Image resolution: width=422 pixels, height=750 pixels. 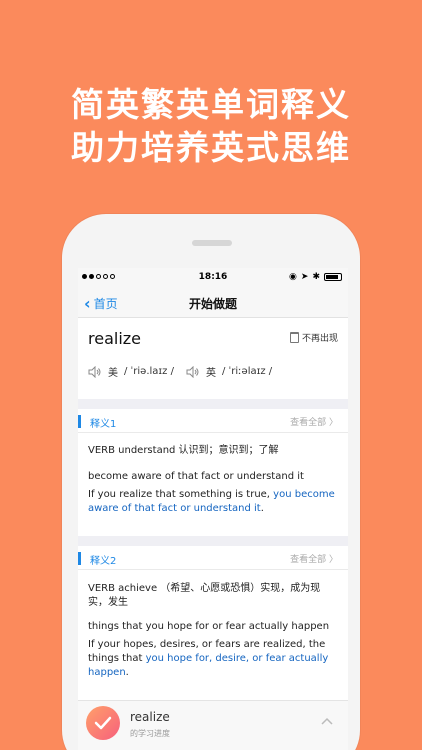 What do you see at coordinates (314, 558) in the screenshot?
I see `definition-2-view-all: 查看全部 〉` at bounding box center [314, 558].